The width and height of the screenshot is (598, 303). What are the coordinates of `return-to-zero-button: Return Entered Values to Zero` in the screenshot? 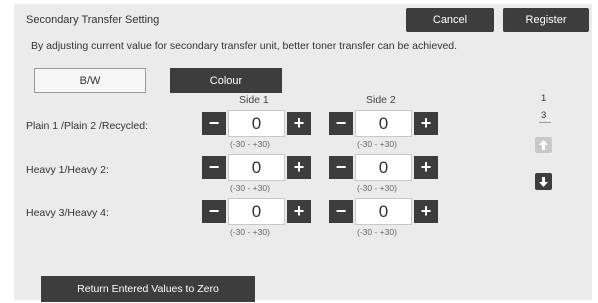 It's located at (148, 289).